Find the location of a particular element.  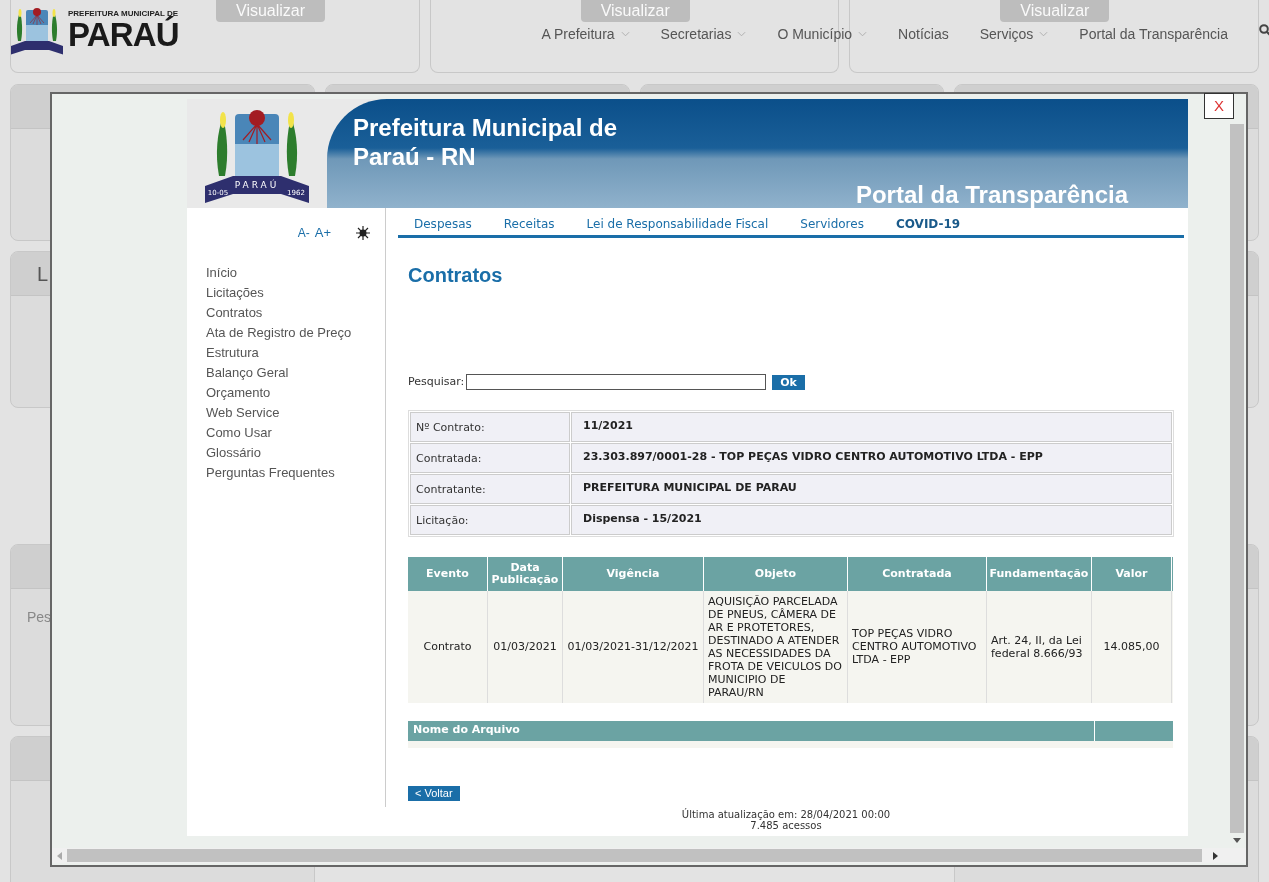

table-cell: 23.303.897/0001-28 - TOP PEÇAS VIDRO CENTRO AUTOMOTIVO LTDA - EPP is located at coordinates (871, 457).